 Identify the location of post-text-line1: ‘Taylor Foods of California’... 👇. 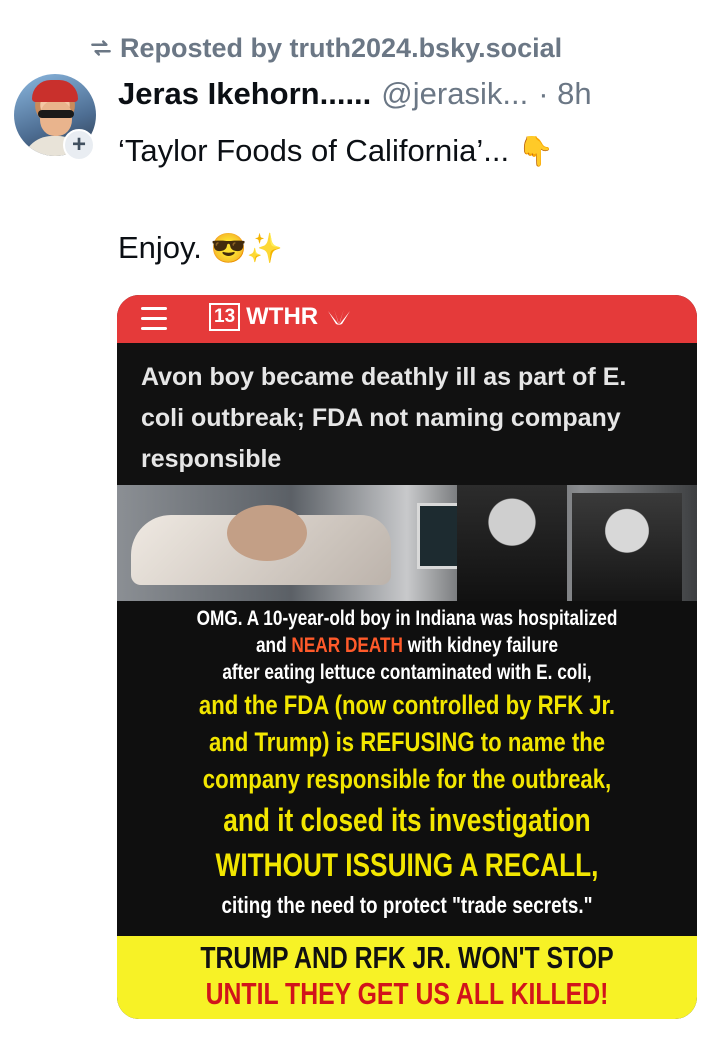
(336, 151).